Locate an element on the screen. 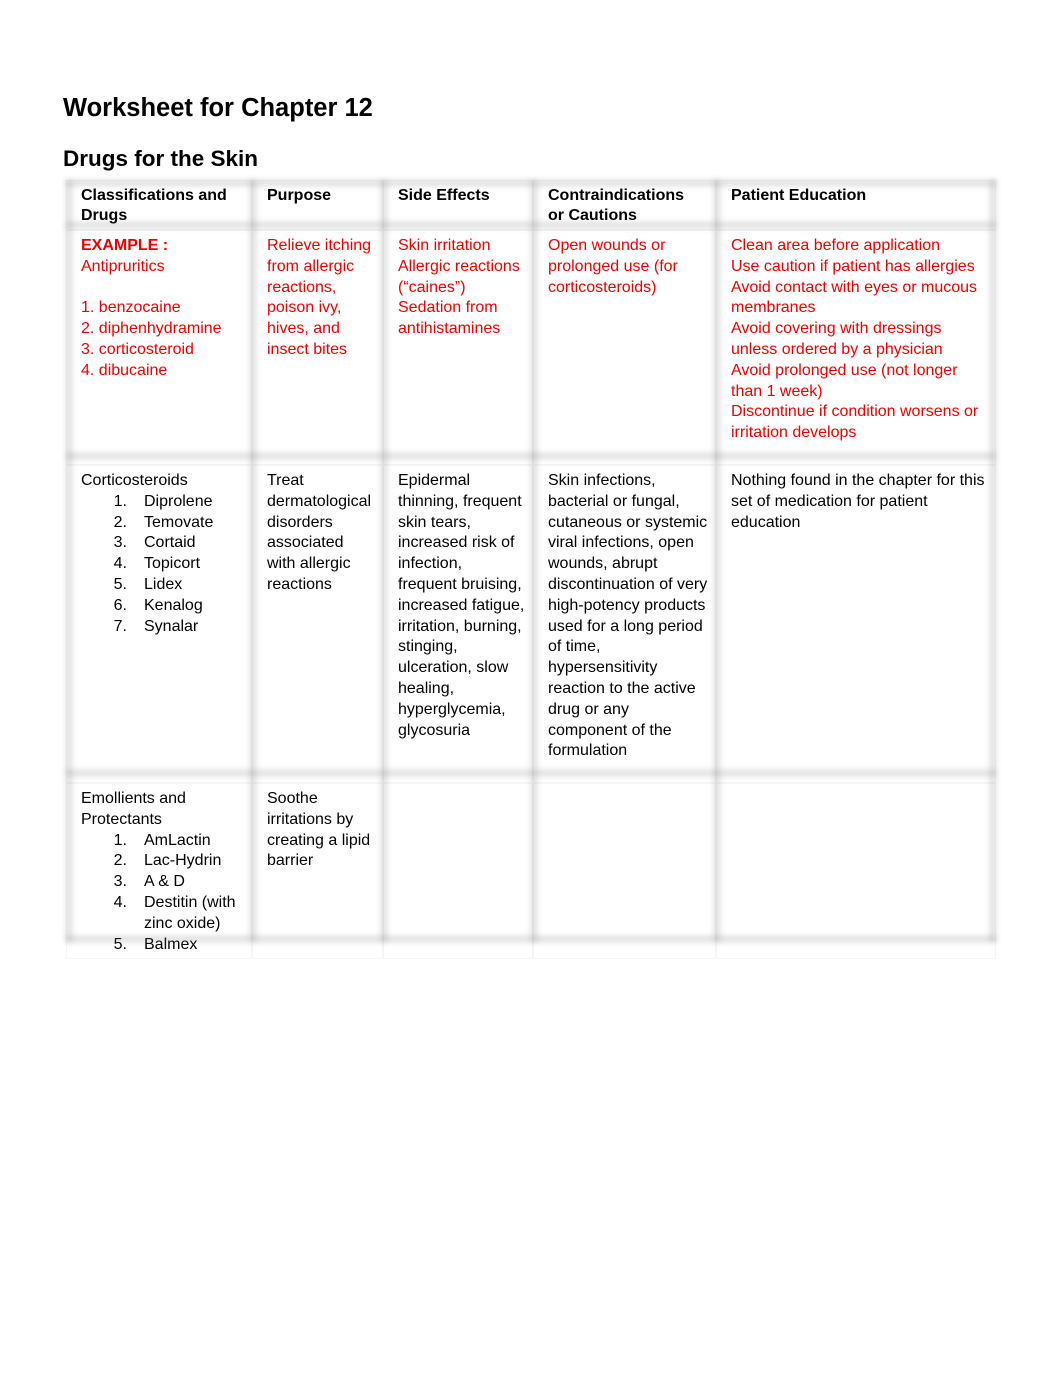  drug-name: A & D is located at coordinates (164, 882).